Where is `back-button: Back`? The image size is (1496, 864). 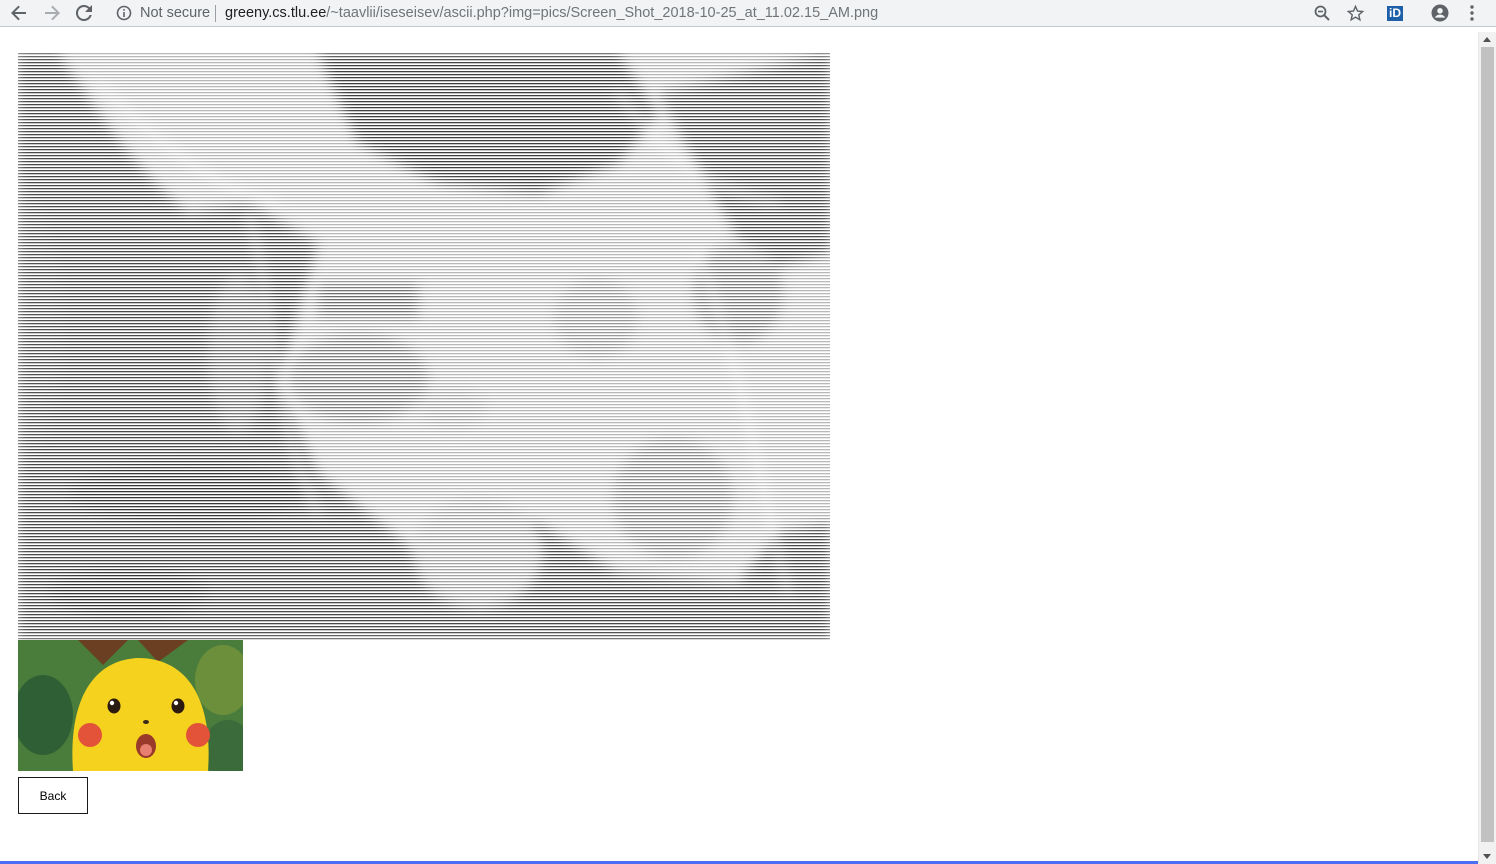 back-button: Back is located at coordinates (53, 795).